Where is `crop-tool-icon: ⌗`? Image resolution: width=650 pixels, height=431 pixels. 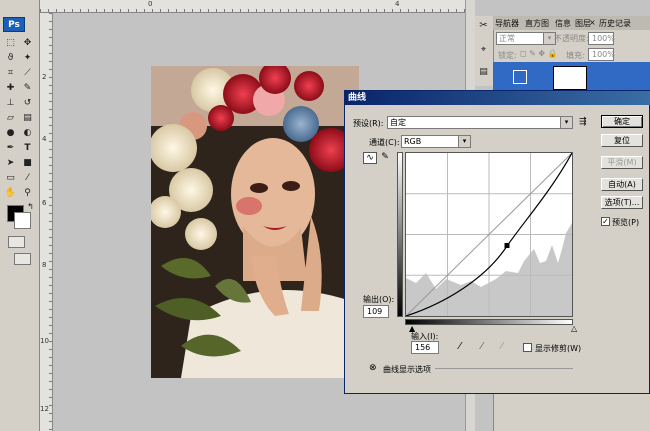
crop-tool-icon: ⌗ is located at coordinates (10, 73).